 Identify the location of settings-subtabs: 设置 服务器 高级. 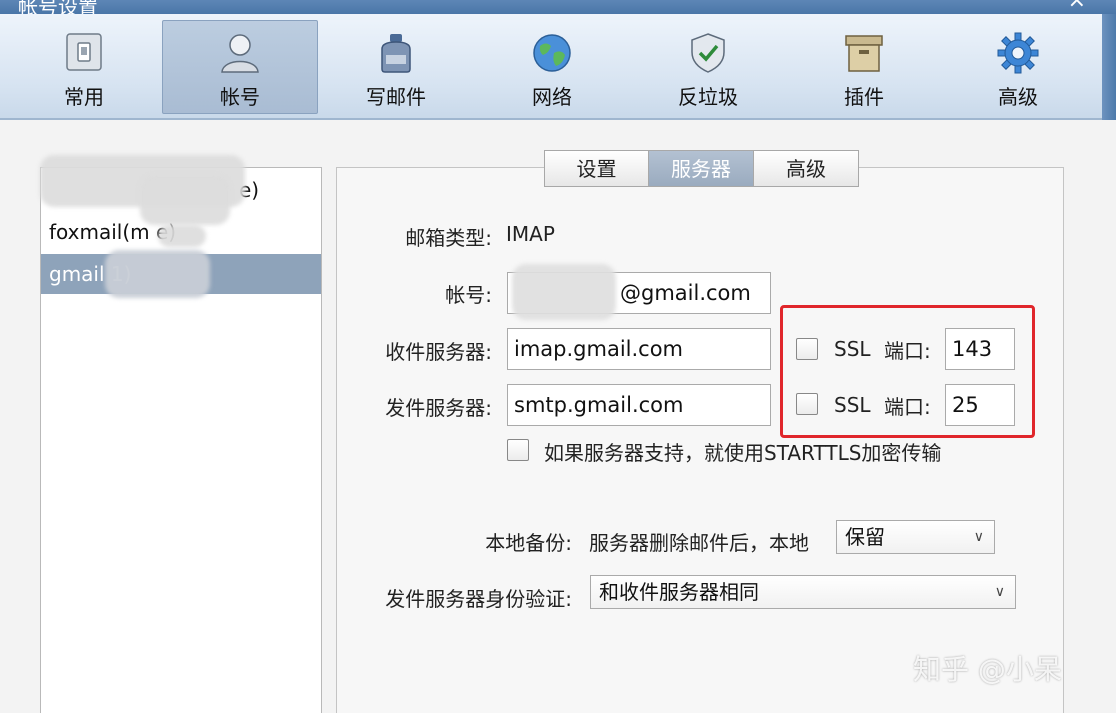
(701, 168).